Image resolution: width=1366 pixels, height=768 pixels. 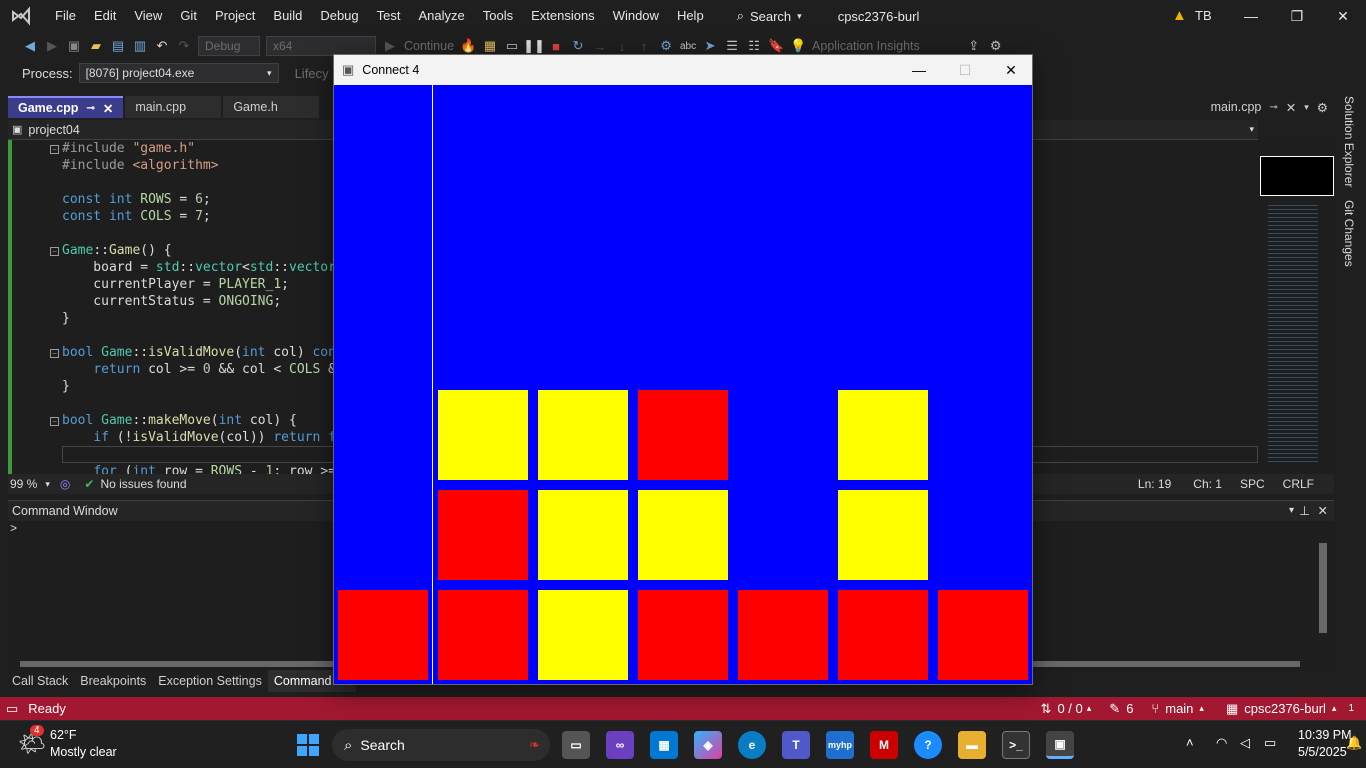 What do you see at coordinates (74, 46) in the screenshot?
I see `new-project-icon: ▣` at bounding box center [74, 46].